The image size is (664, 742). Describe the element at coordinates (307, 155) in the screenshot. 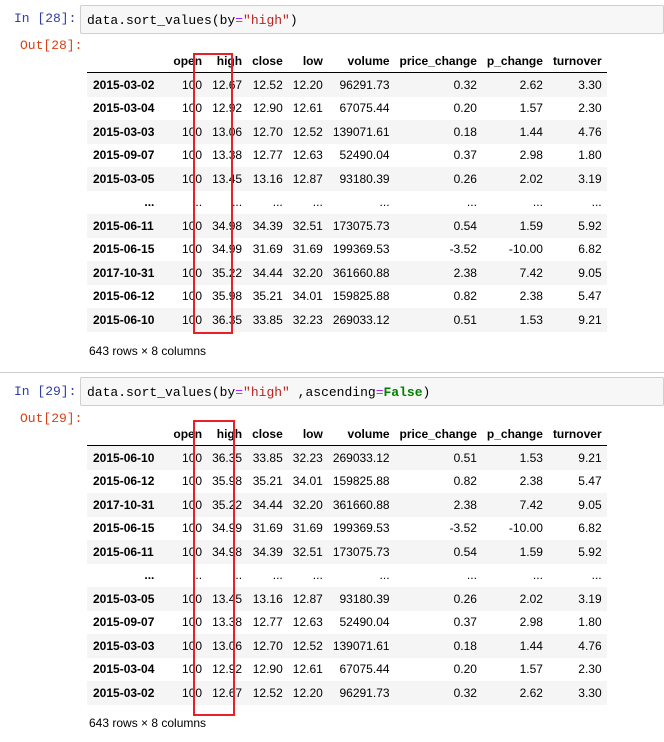

I see `table-cell: 12.63` at that location.